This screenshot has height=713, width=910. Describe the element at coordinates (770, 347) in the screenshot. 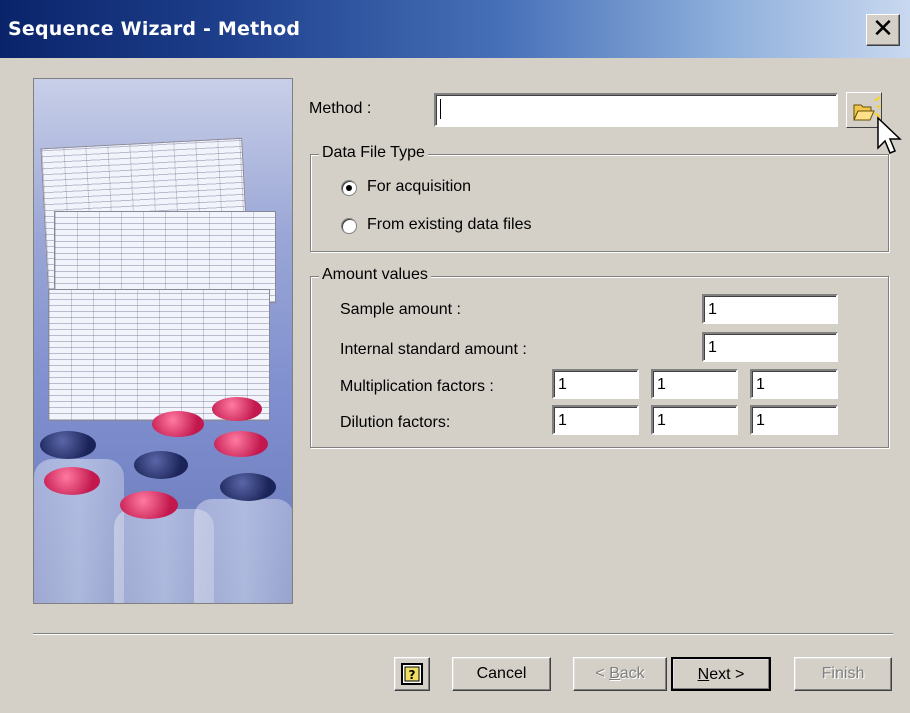

I see `internal-standard-input: 1` at that location.